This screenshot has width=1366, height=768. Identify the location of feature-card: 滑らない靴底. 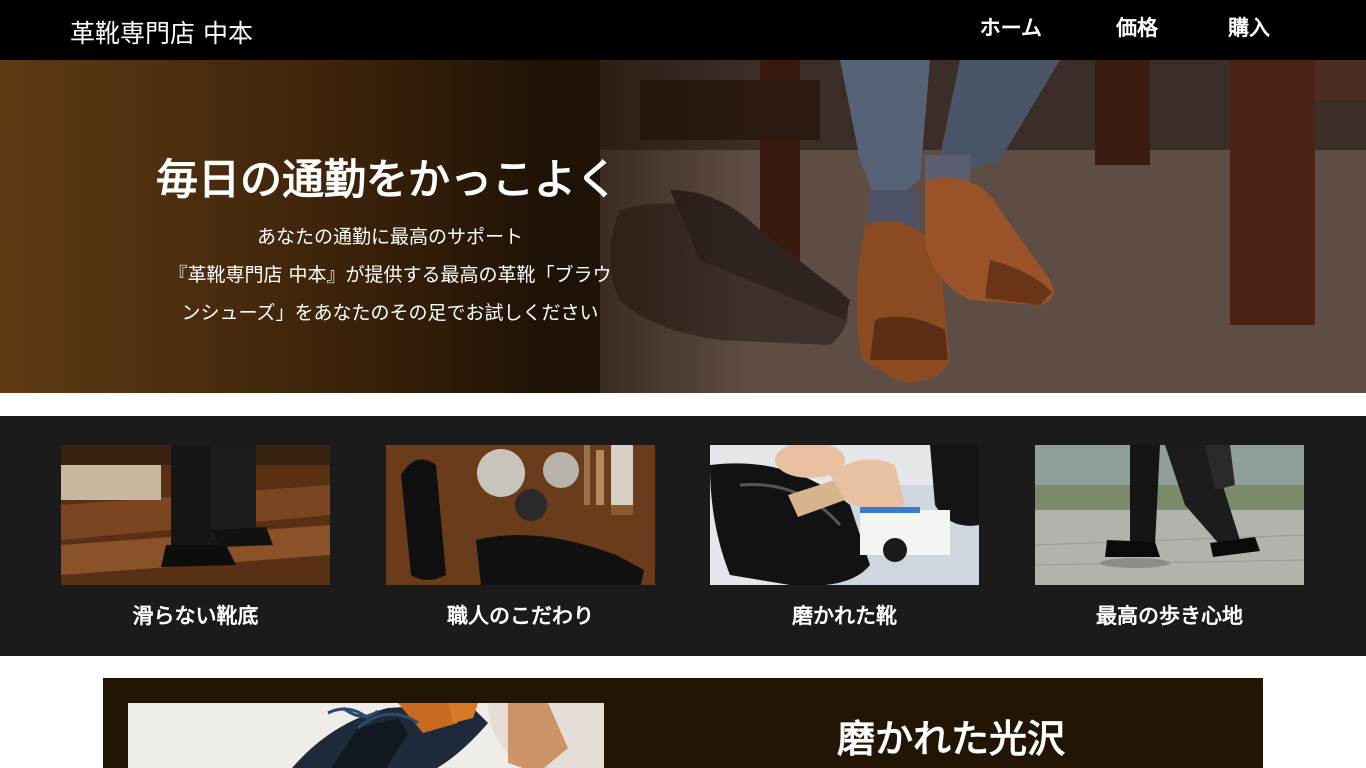
(195, 537).